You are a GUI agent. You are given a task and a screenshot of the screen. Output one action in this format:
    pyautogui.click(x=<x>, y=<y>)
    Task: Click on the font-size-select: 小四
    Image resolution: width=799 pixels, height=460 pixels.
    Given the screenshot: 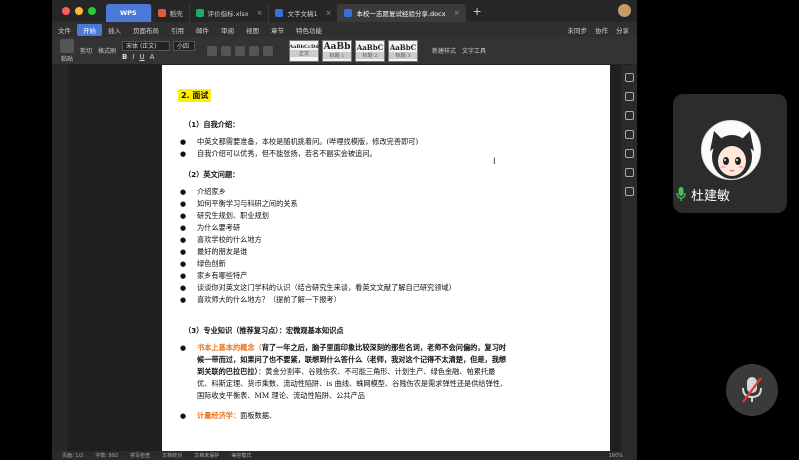 What is the action you would take?
    pyautogui.click(x=184, y=45)
    